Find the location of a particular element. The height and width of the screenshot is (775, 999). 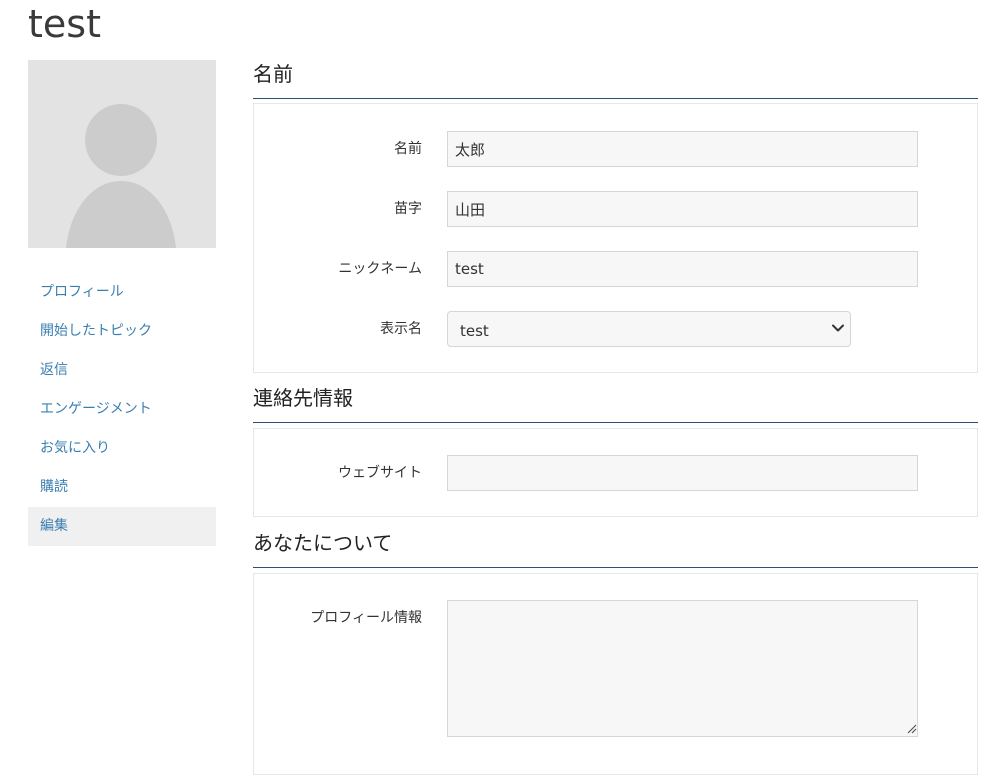

last-name-label: 苗字 is located at coordinates (408, 209).